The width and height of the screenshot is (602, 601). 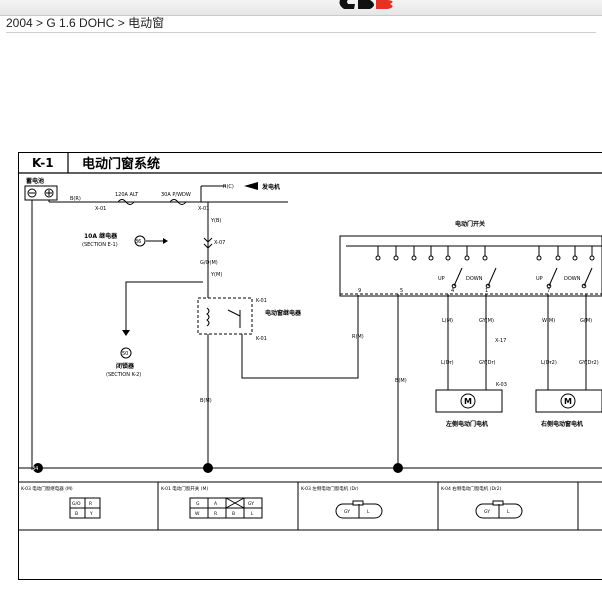 What do you see at coordinates (123, 375) in the screenshot?
I see `ignition-ref: (SECTION K-2)` at bounding box center [123, 375].